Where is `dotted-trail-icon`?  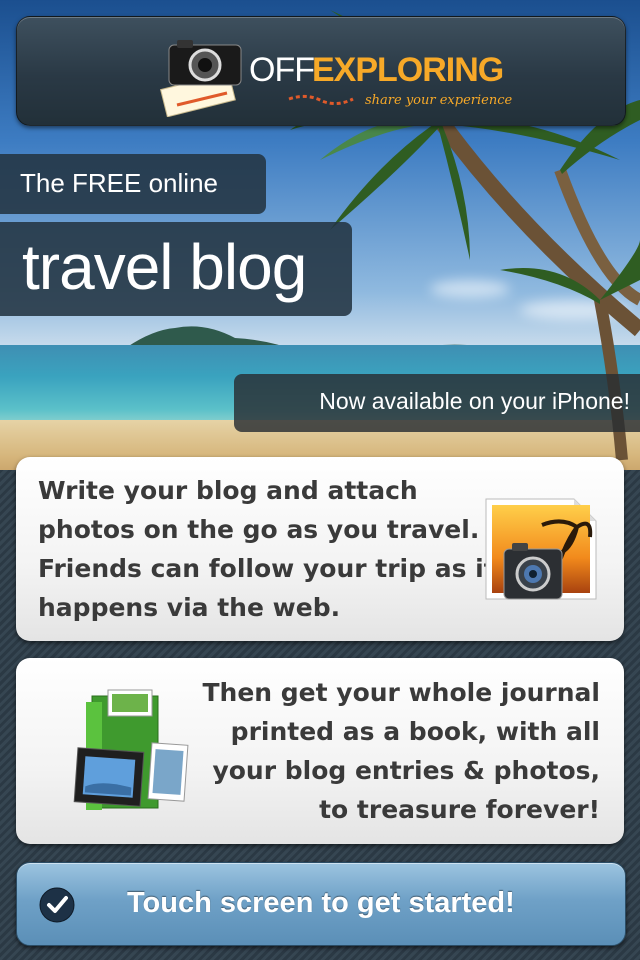 dotted-trail-icon is located at coordinates (321, 100).